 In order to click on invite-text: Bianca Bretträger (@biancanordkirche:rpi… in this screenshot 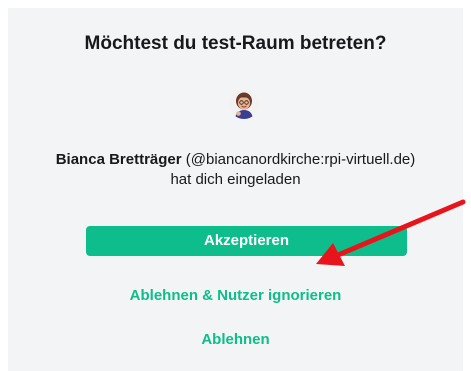, I will do `click(235, 170)`.